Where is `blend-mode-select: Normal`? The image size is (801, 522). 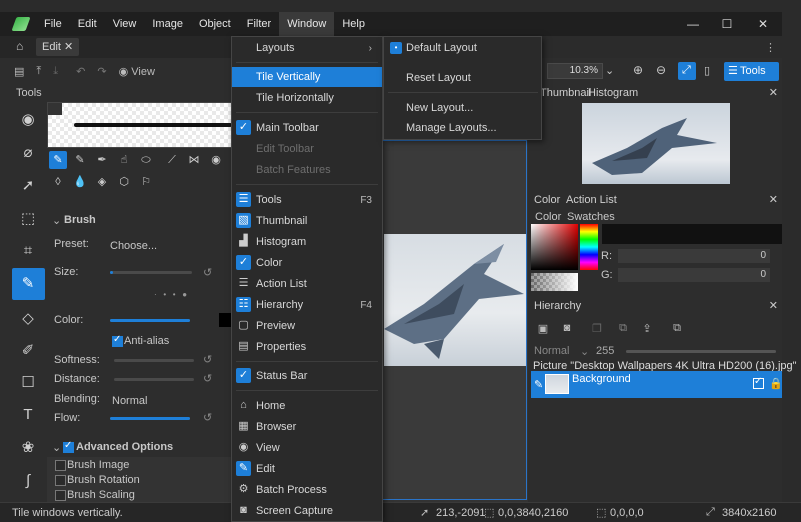
blend-mode-select: Normal is located at coordinates (551, 351).